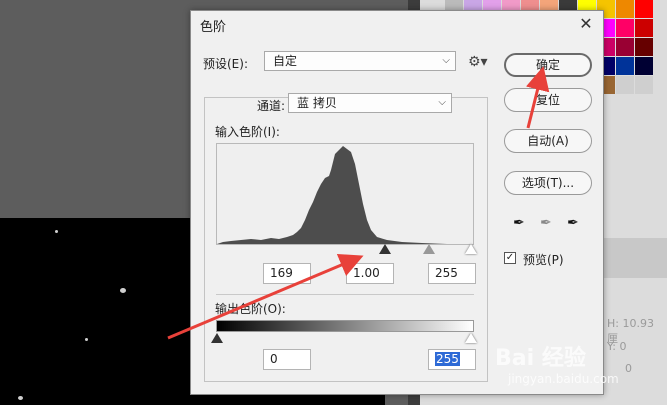 This screenshot has height=405, width=667. I want to click on divider, so click(345, 294).